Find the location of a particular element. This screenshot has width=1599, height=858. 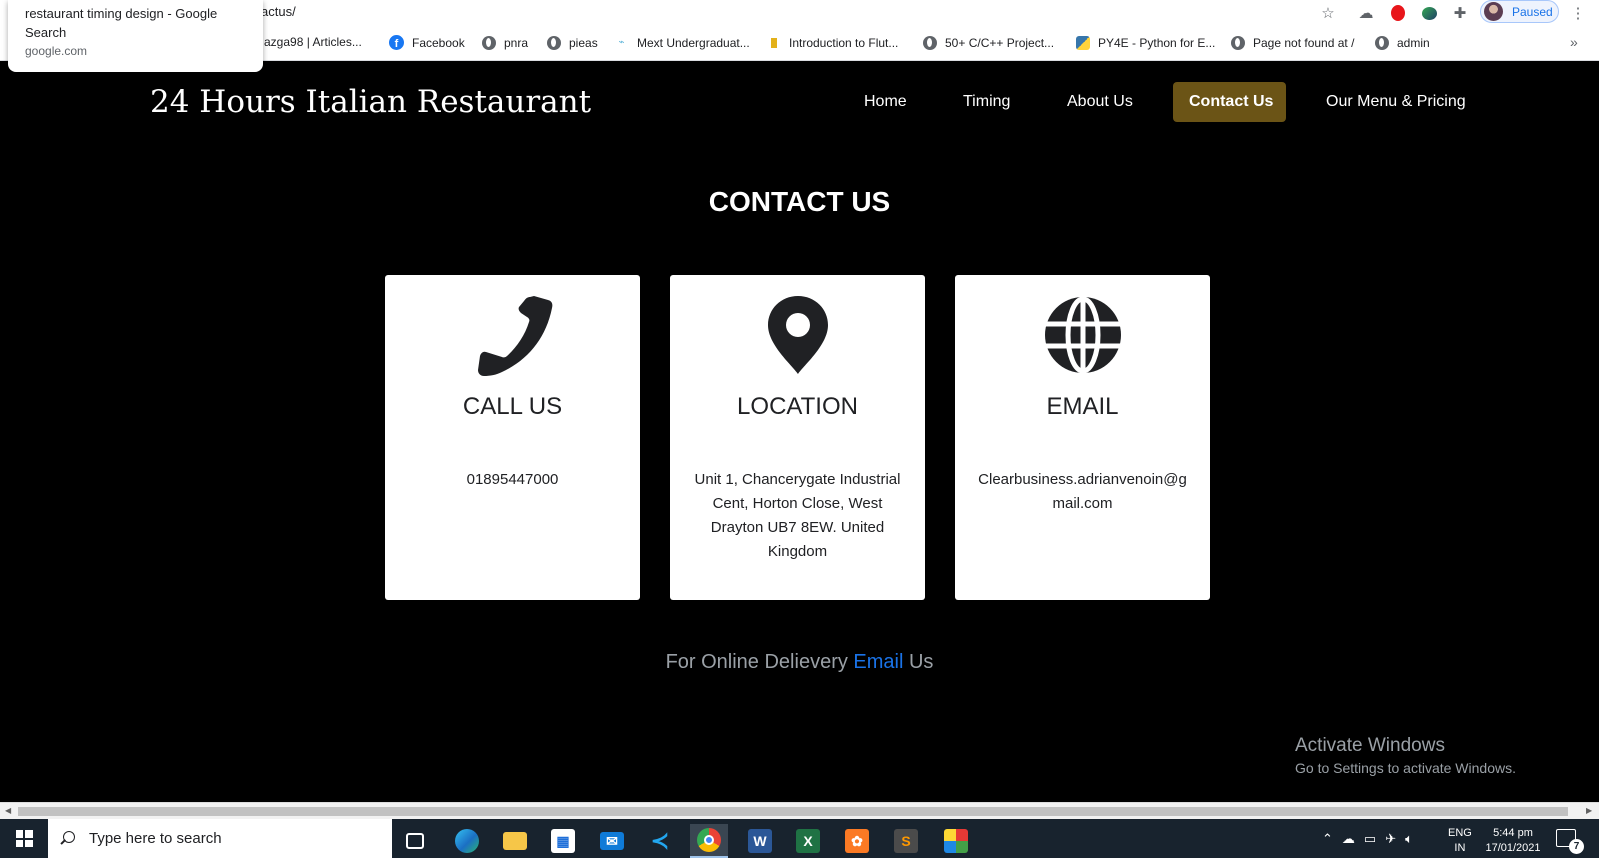

email-address: Clearbusiness.adrianvenoin@gmail.com is located at coordinates (1082, 491).